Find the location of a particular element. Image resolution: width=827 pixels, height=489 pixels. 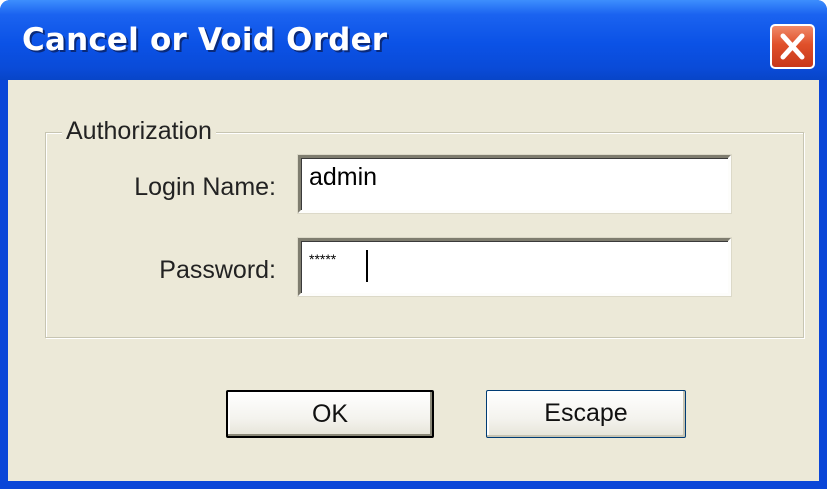

text-caret is located at coordinates (367, 266).